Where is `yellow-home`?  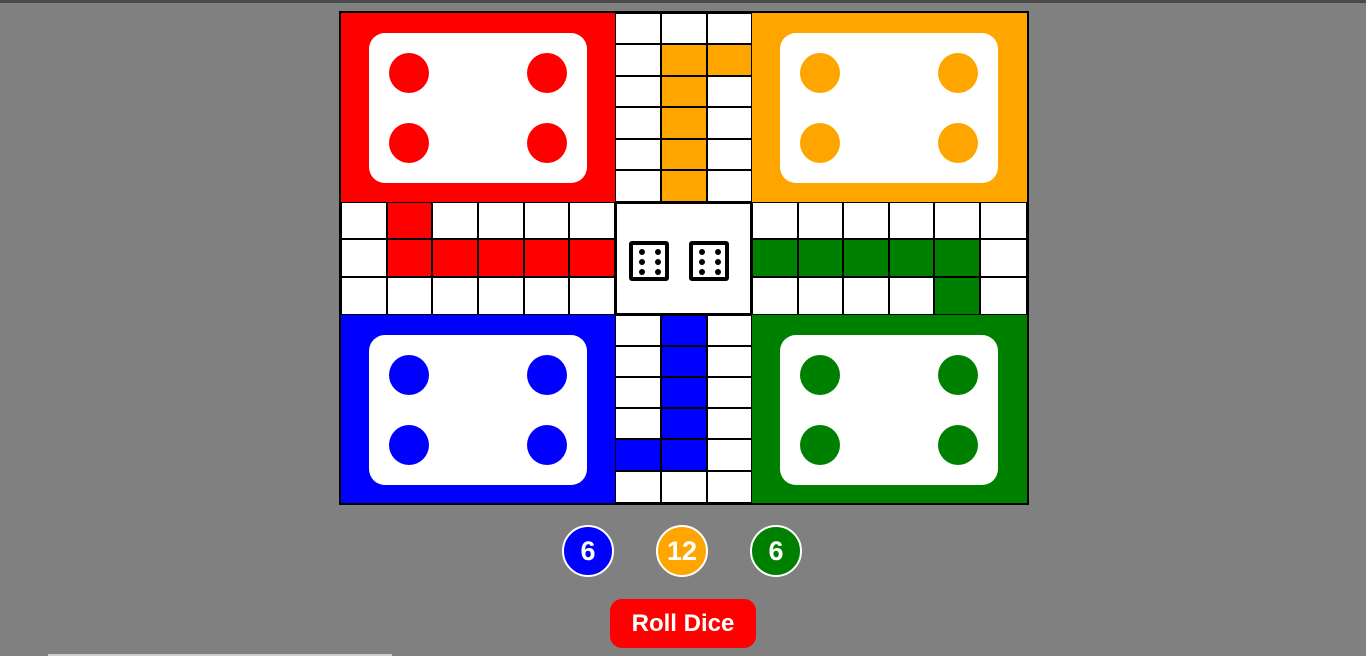
yellow-home is located at coordinates (889, 108).